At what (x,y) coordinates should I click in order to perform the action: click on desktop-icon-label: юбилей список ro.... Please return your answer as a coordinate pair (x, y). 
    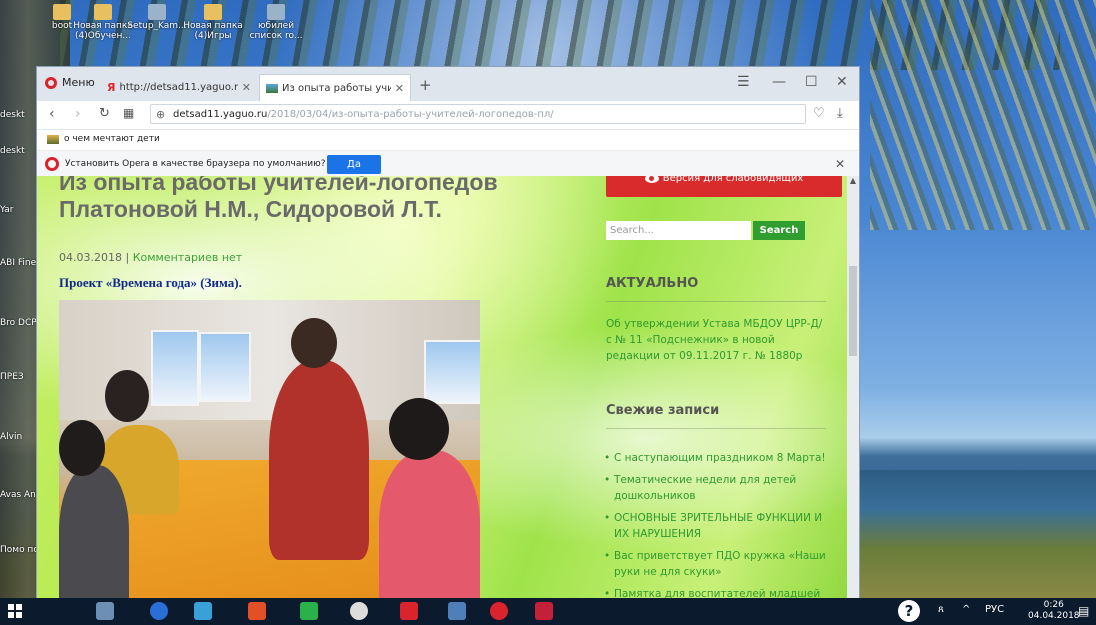
    Looking at the image, I should click on (276, 31).